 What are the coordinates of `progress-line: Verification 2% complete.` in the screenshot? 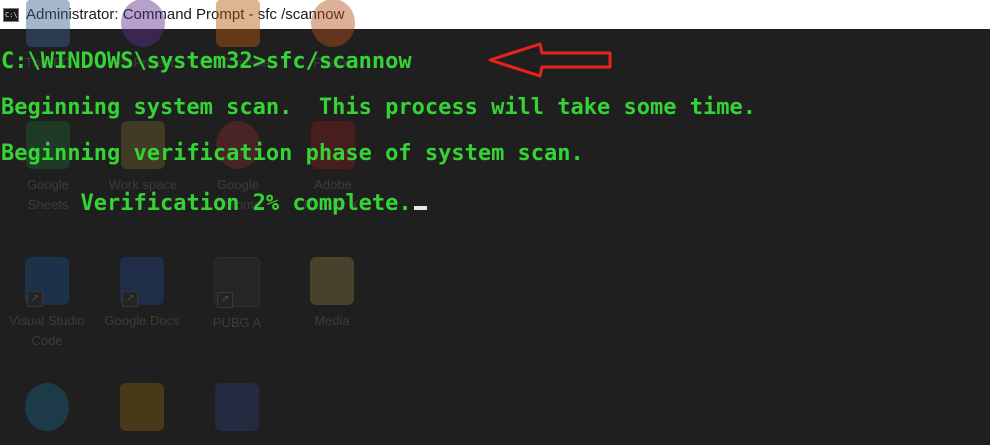 It's located at (214, 204).